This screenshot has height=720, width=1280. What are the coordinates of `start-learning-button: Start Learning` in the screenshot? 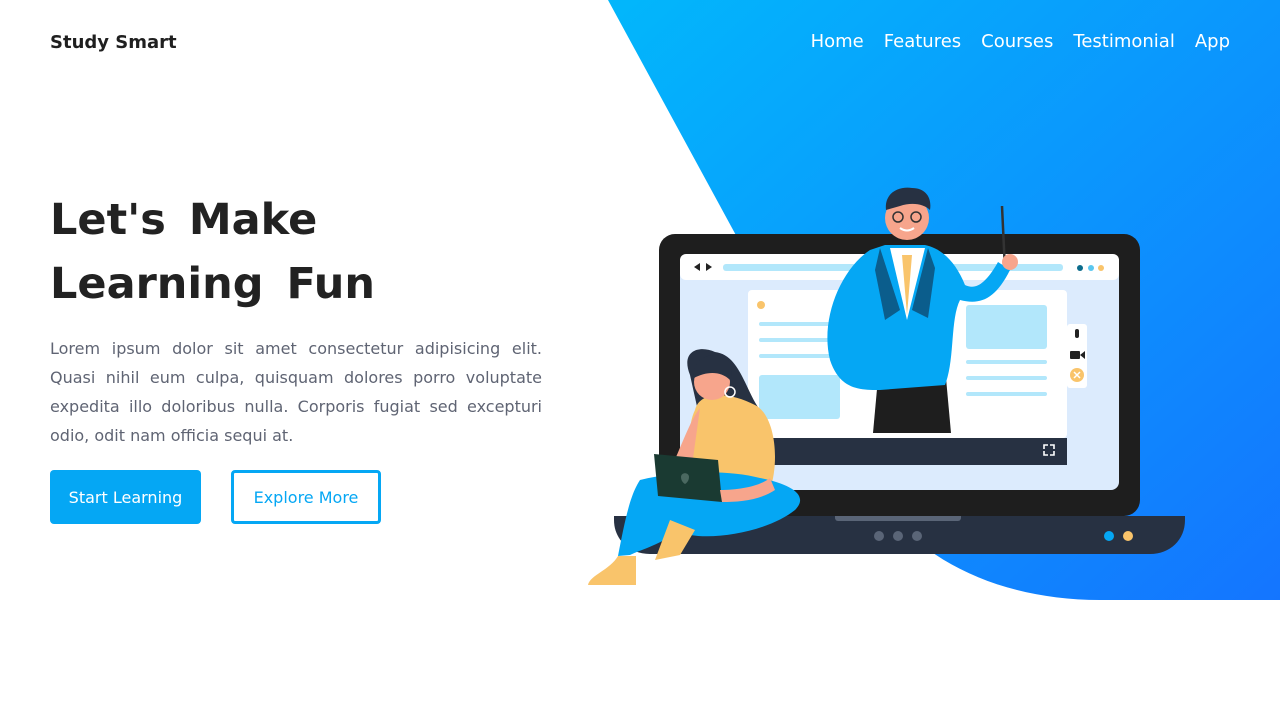 It's located at (125, 497).